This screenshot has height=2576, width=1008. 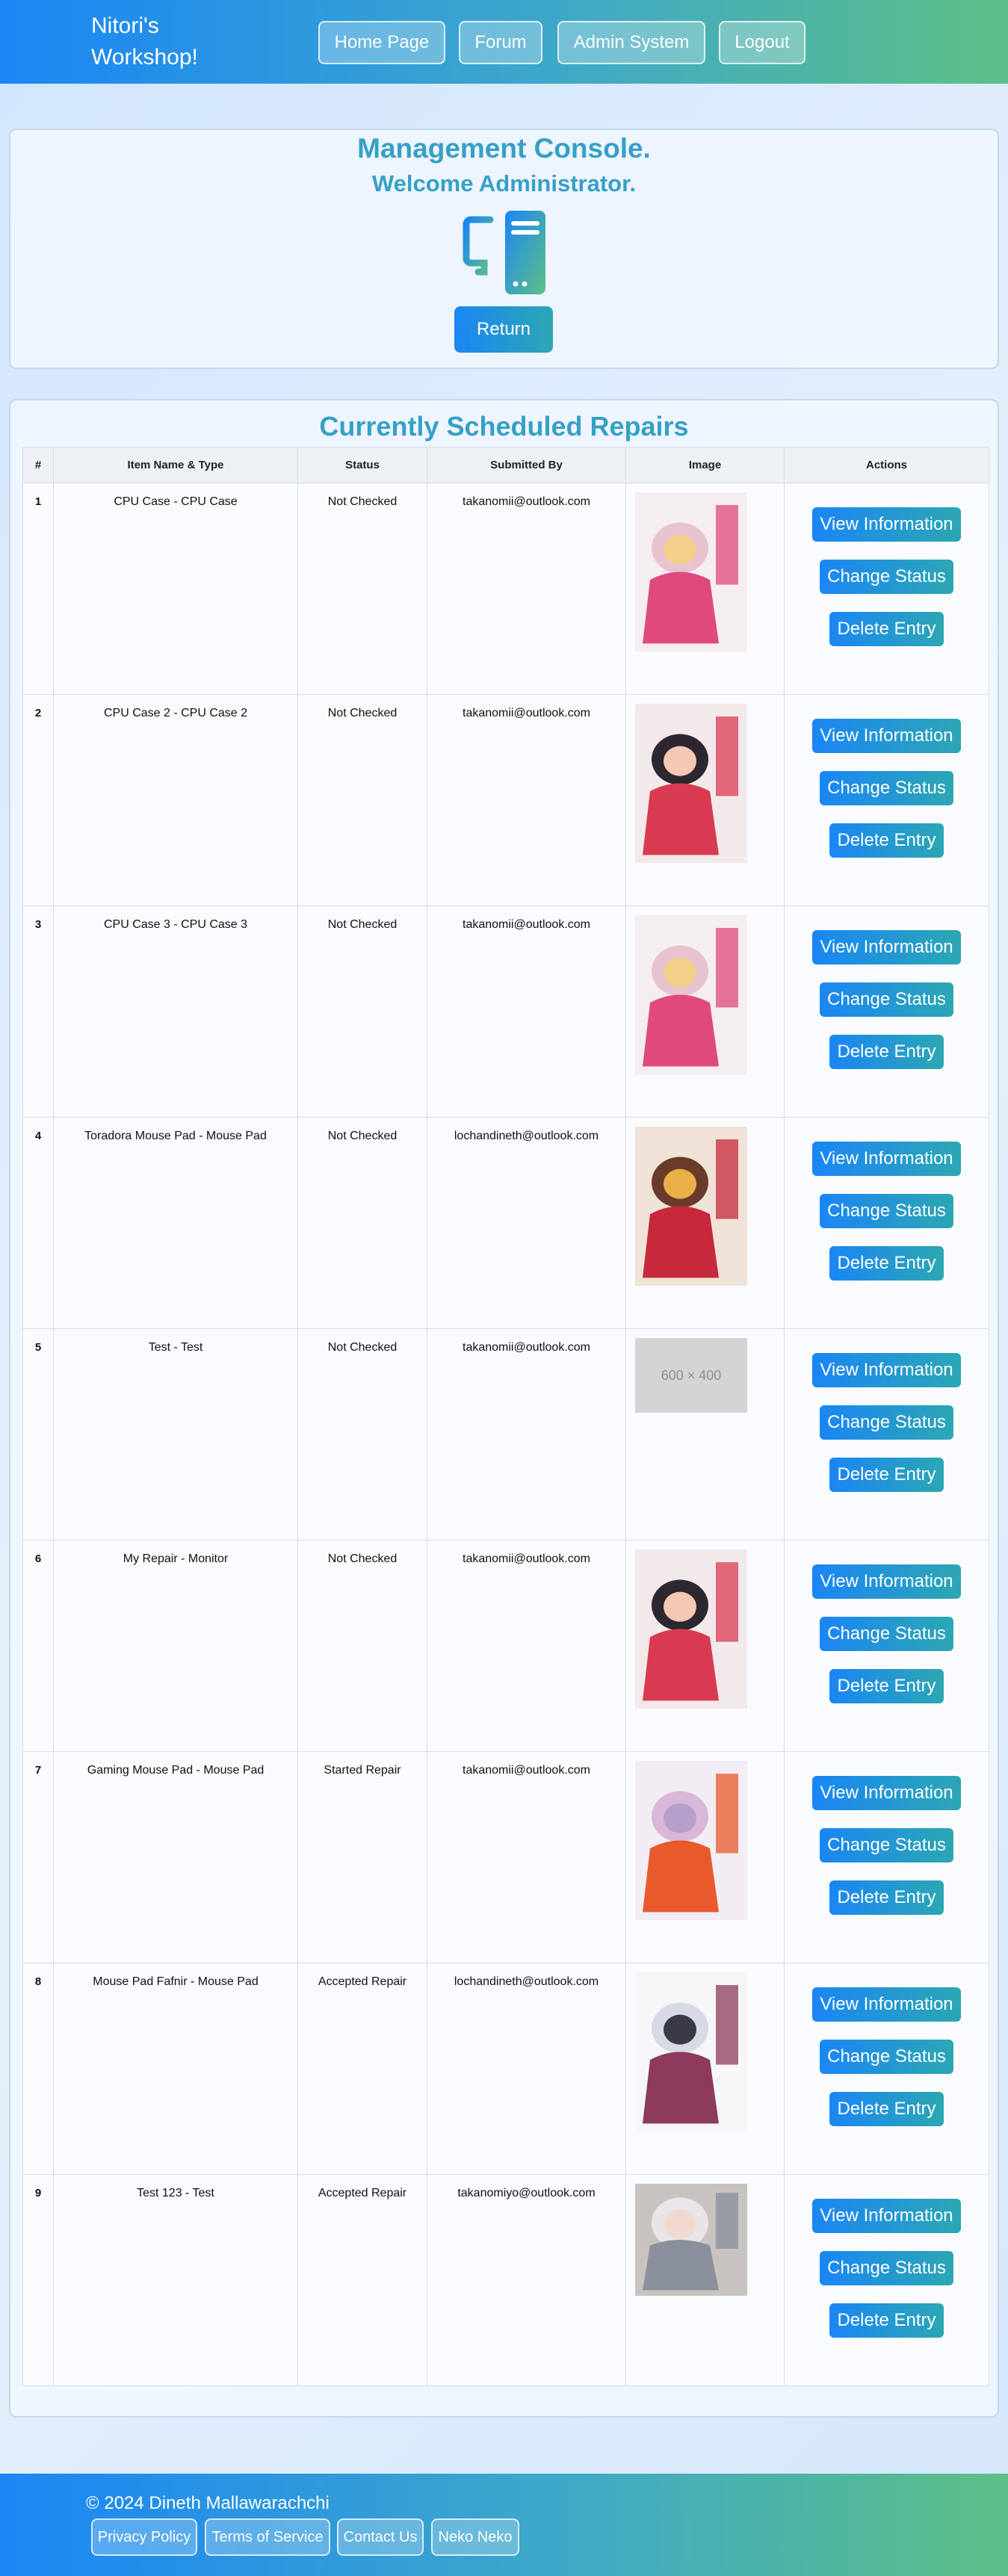 I want to click on col-header-actions: Actions, so click(x=886, y=465).